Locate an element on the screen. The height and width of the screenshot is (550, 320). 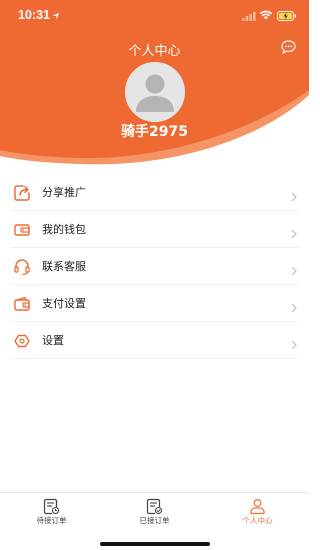
menu-item-label: 支付设置 is located at coordinates (64, 303).